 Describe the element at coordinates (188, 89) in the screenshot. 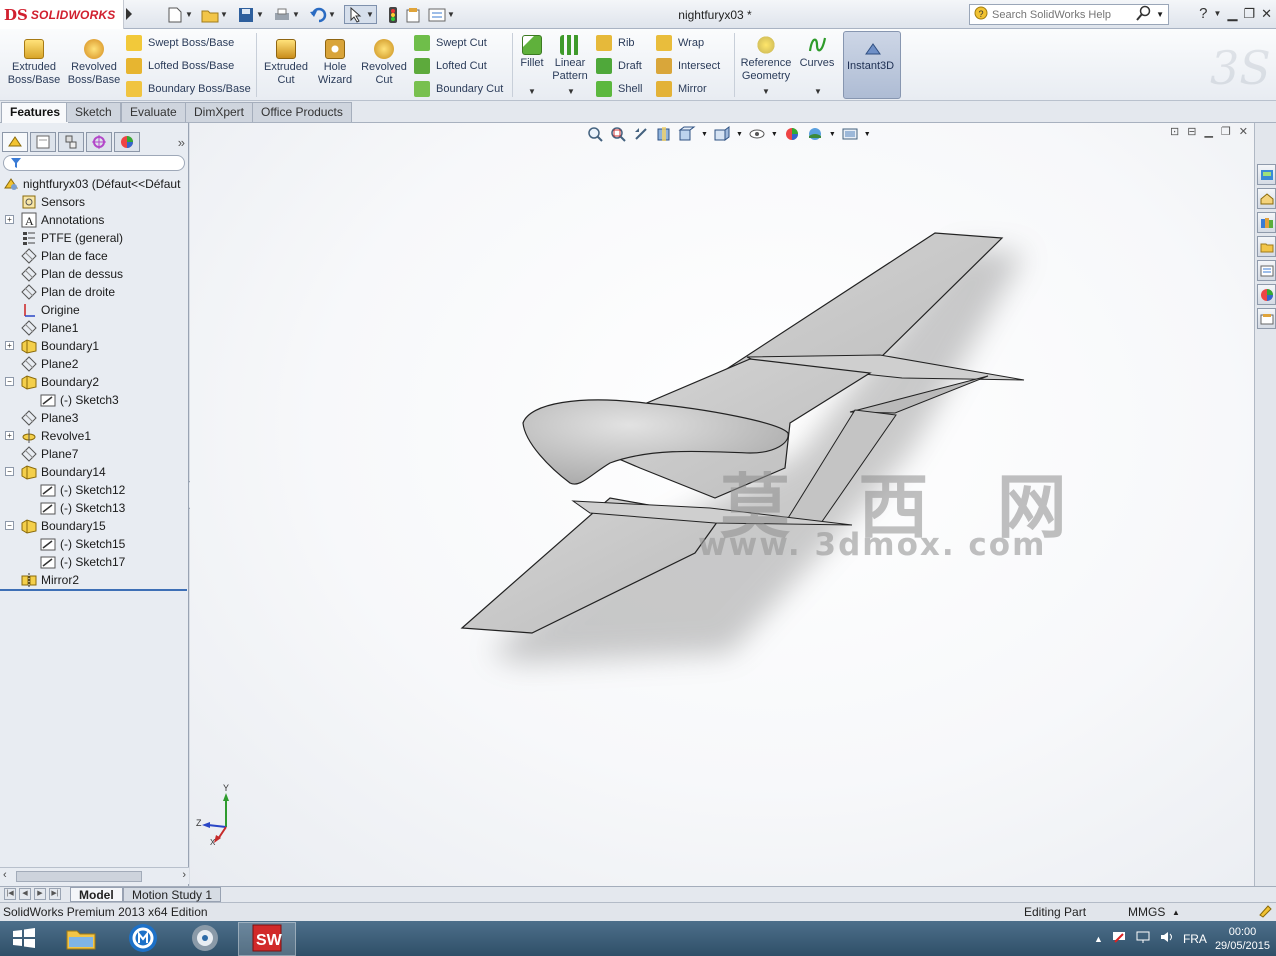

I see `boundary-boss-button: Boundary Boss/Base` at that location.